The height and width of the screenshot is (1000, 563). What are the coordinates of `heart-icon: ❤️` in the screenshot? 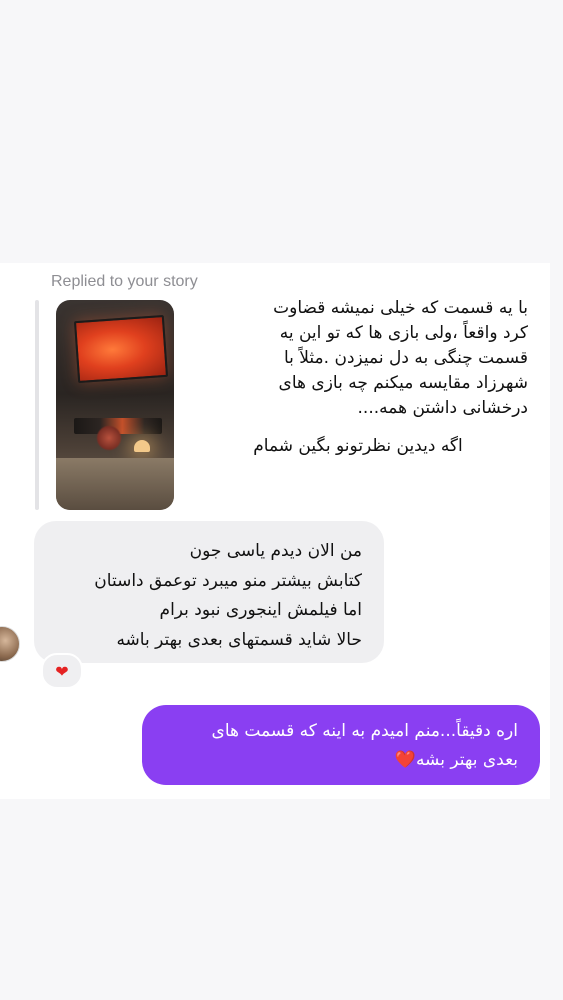 It's located at (405, 760).